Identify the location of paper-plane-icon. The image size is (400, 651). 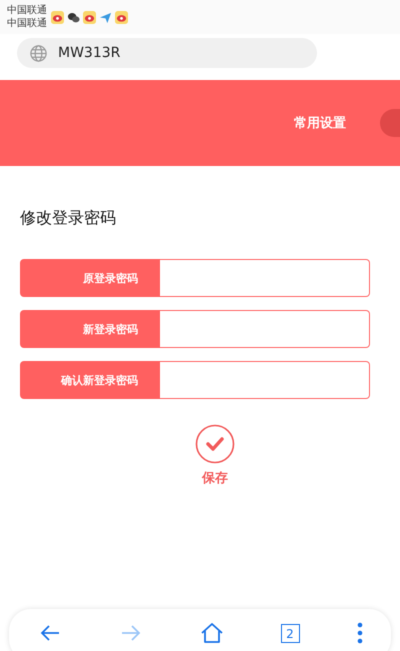
(105, 17).